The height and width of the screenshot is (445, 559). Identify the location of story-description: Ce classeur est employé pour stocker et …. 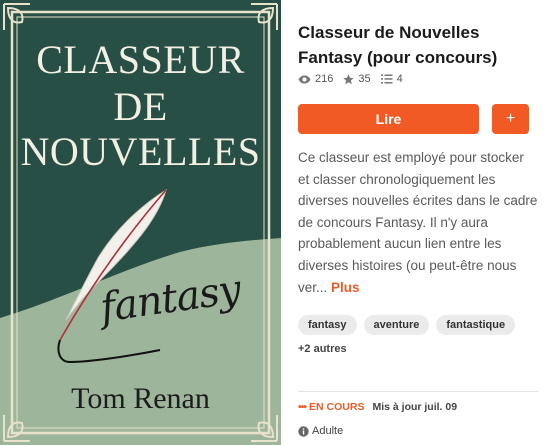
(418, 222).